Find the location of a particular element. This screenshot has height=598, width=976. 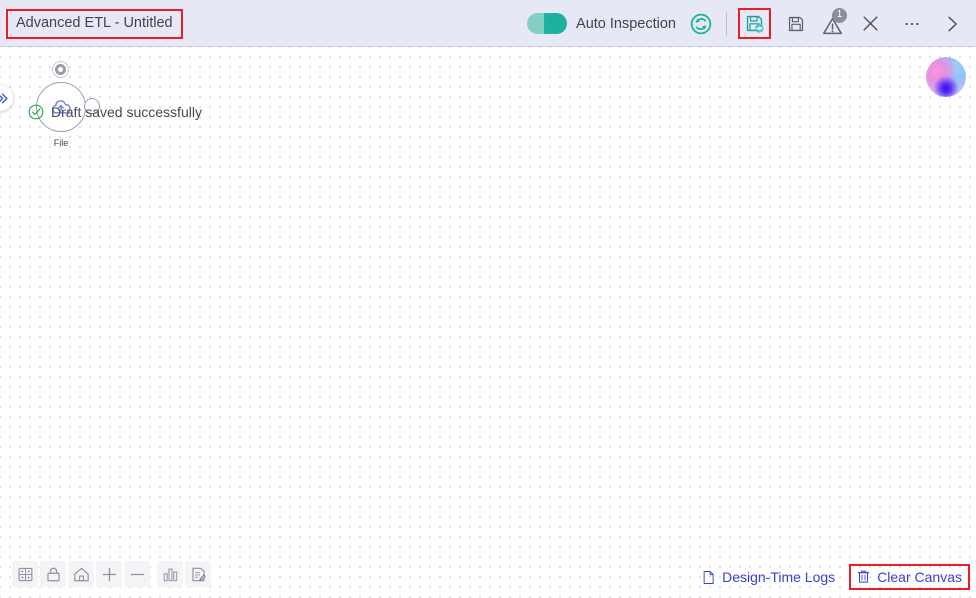

file-document-icon is located at coordinates (708, 577).